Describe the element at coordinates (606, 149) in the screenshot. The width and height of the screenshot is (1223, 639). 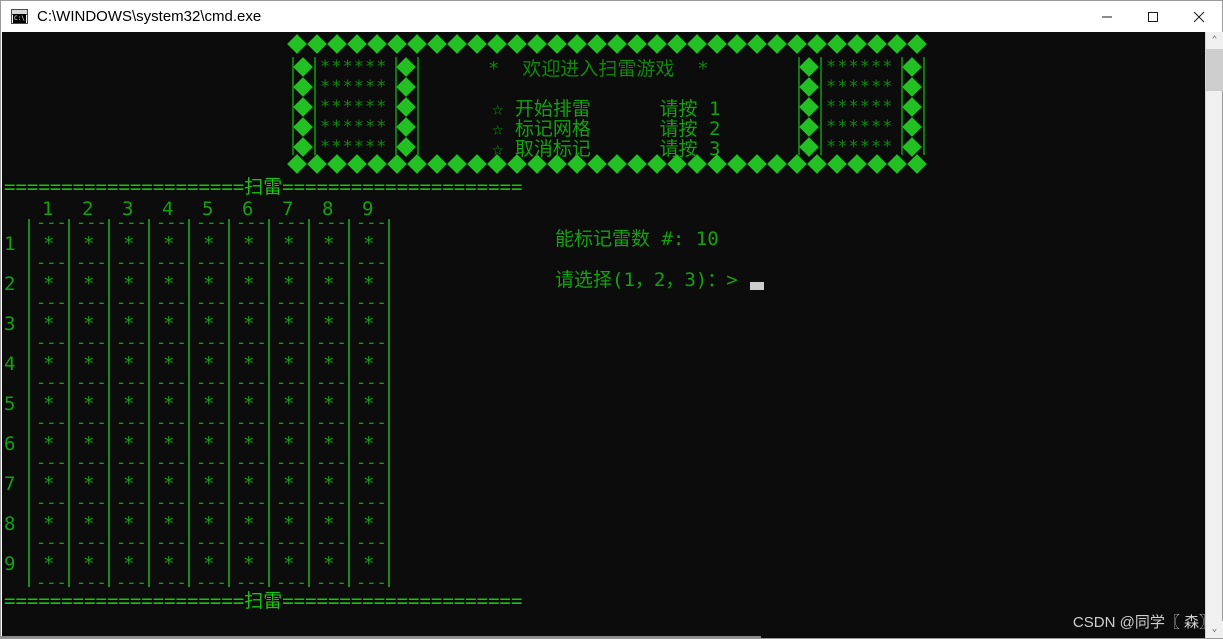
I see `menu-option-3: ☆ 取消标记 请按 3` at that location.